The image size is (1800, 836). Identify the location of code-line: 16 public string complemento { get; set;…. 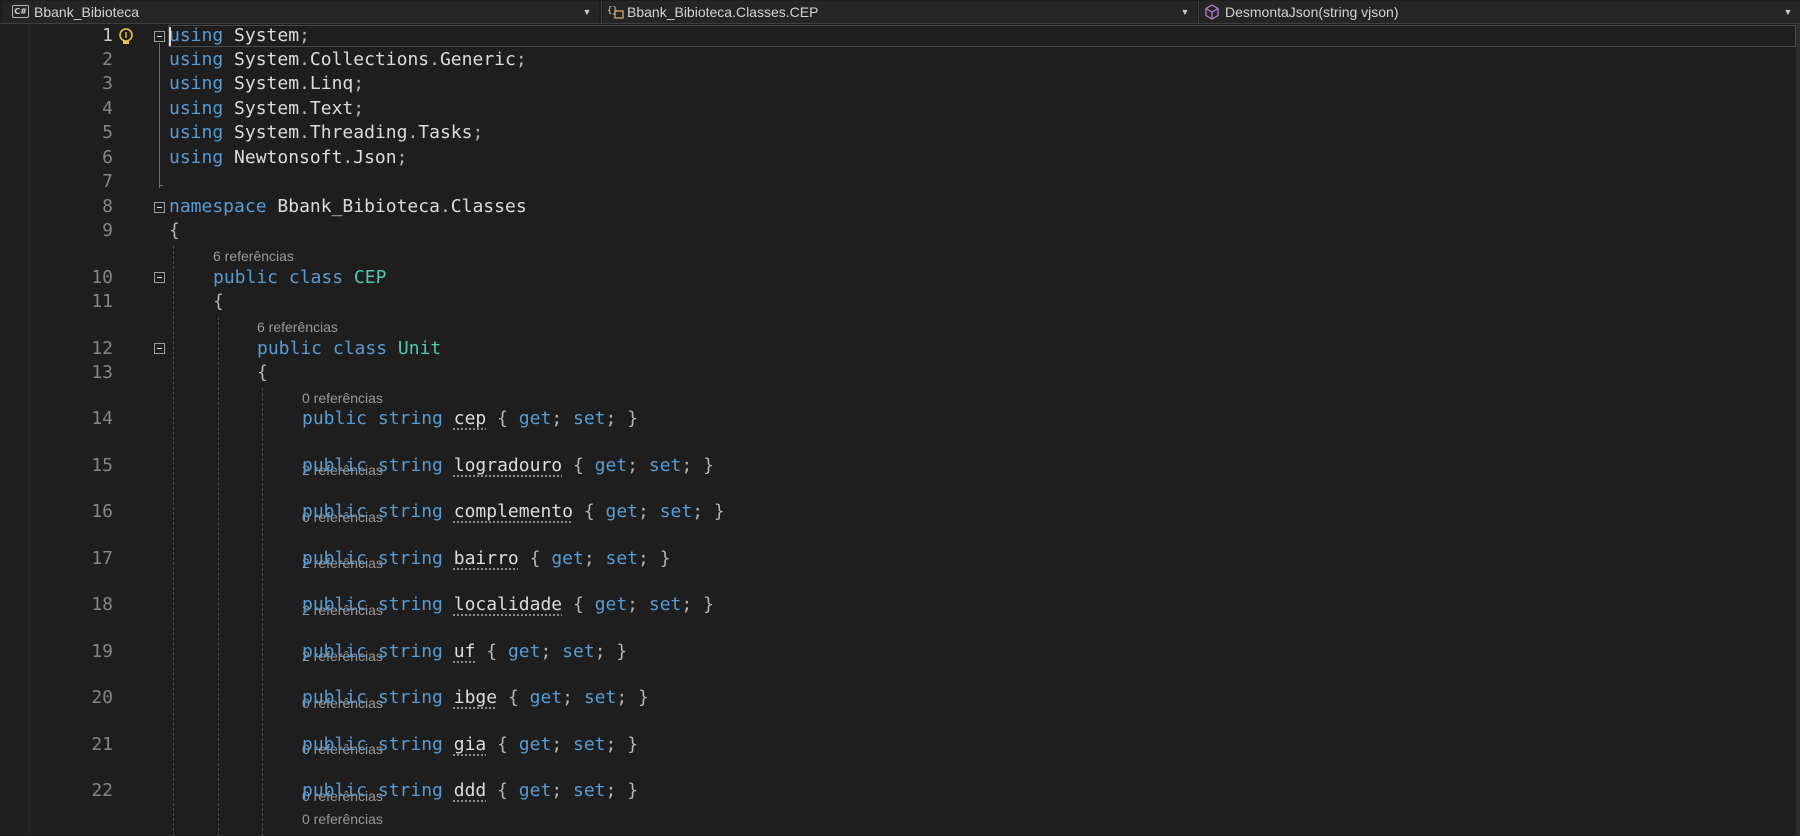
(900, 512).